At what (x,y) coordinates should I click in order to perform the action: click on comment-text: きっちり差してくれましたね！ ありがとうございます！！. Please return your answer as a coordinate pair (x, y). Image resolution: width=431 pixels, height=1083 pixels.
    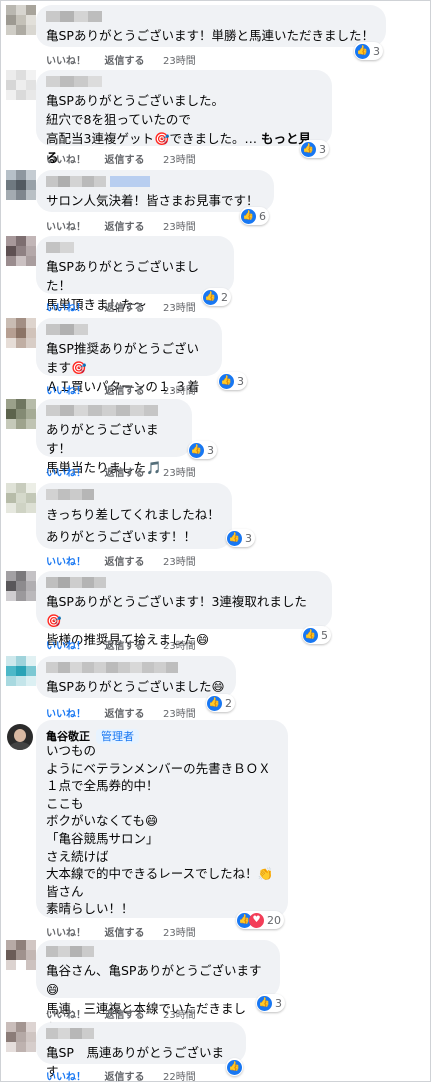
    Looking at the image, I should click on (133, 525).